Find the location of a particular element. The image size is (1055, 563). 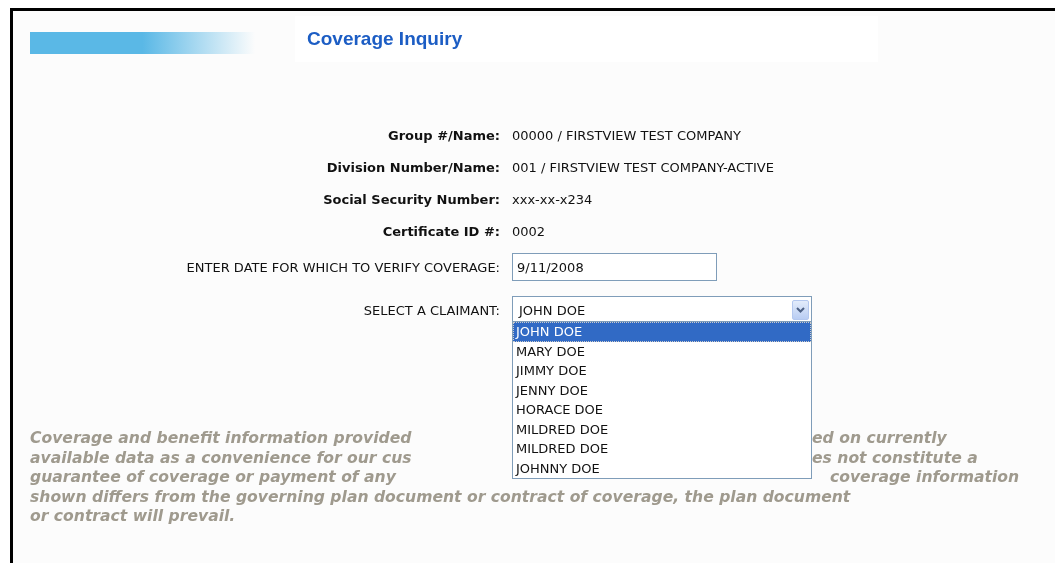

disclaimer-text: shown differs from the governing plan document or contract of coverage, the plan document is located at coordinates (440, 497).